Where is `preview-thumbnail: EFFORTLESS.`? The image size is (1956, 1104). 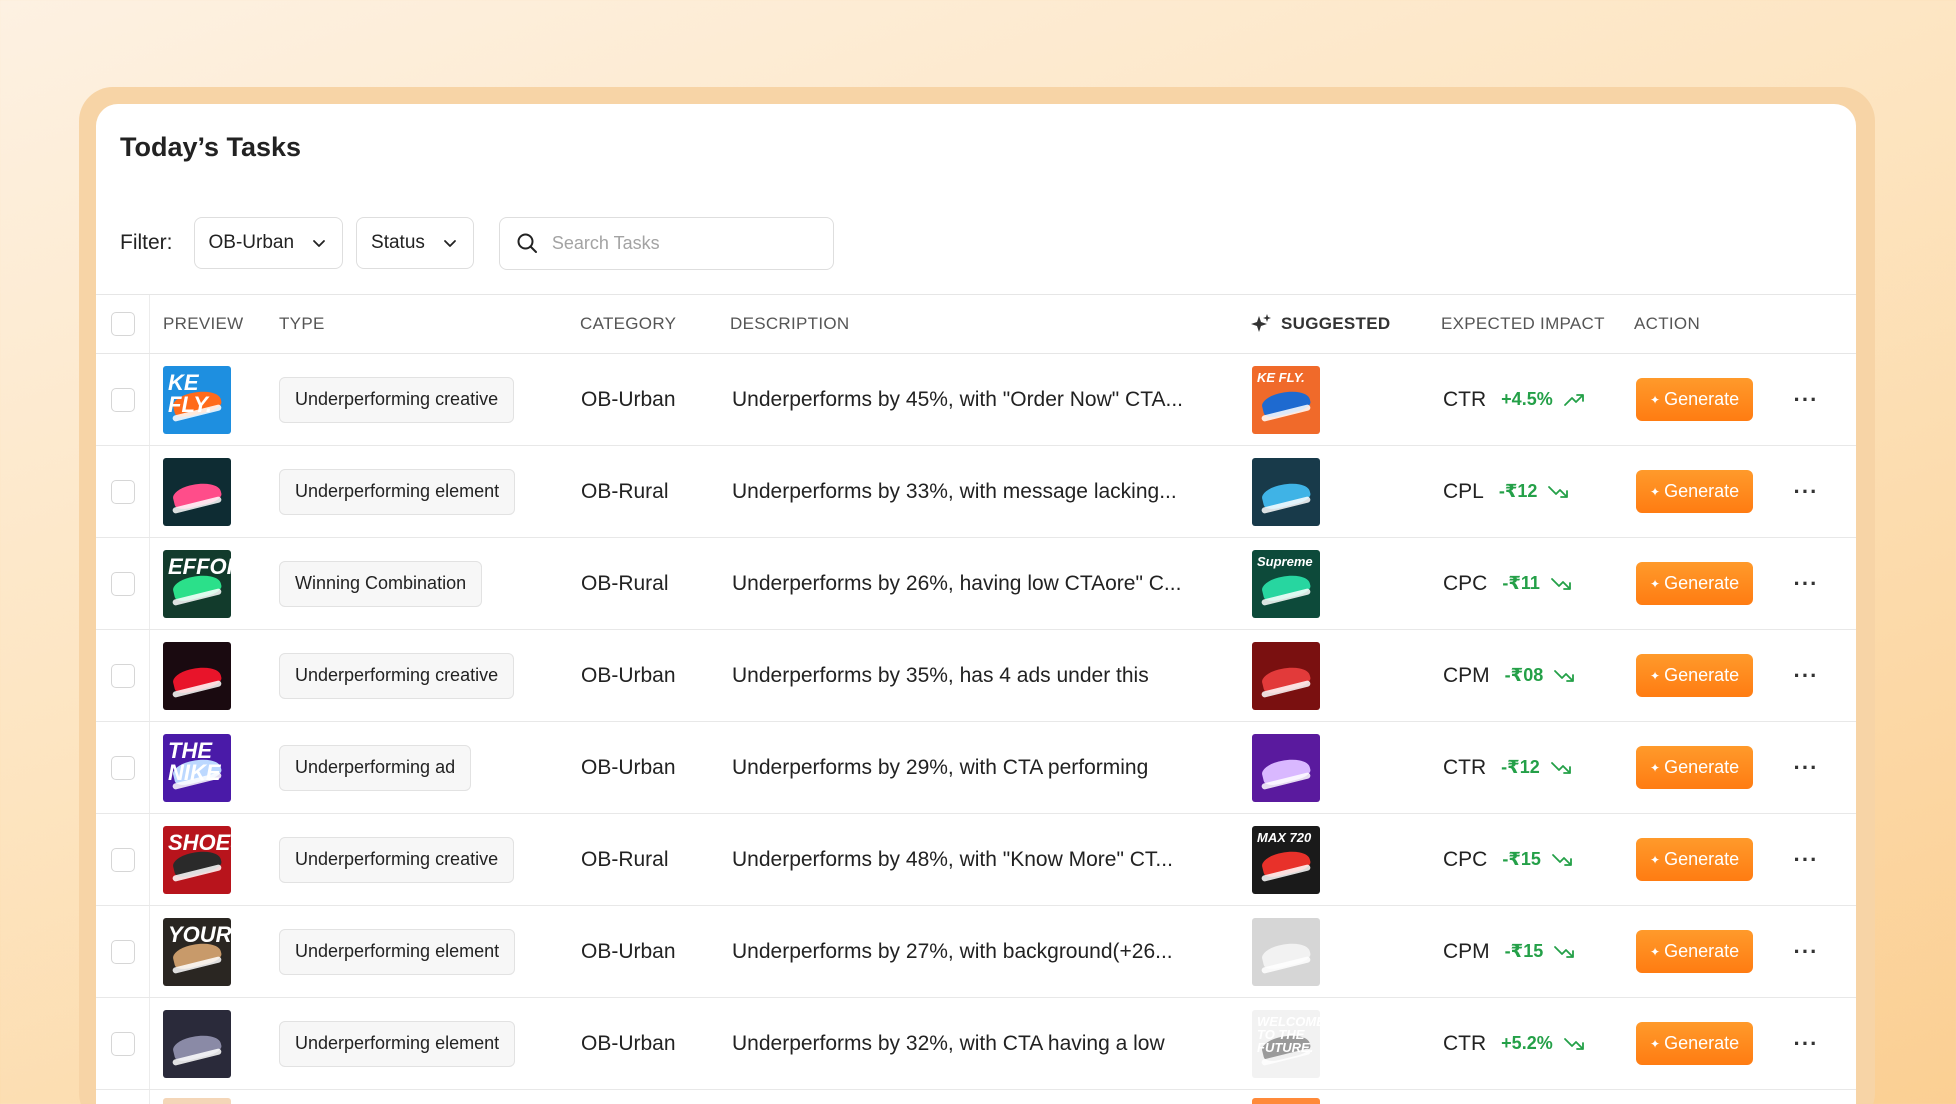 preview-thumbnail: EFFORTLESS. is located at coordinates (197, 583).